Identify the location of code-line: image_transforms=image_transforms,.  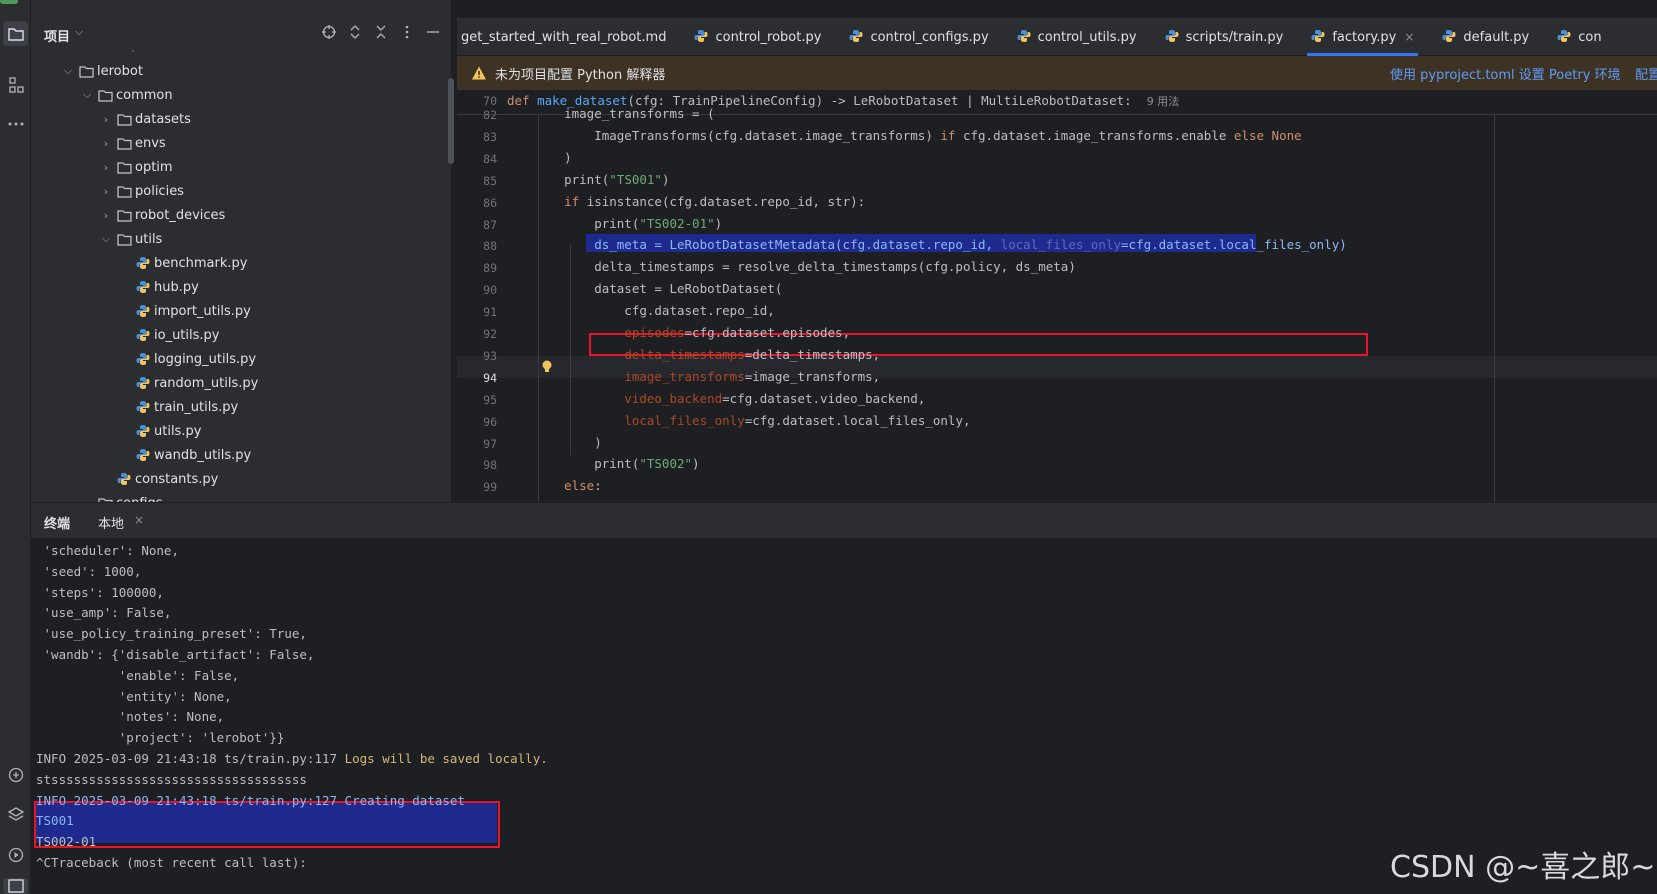
(707, 376).